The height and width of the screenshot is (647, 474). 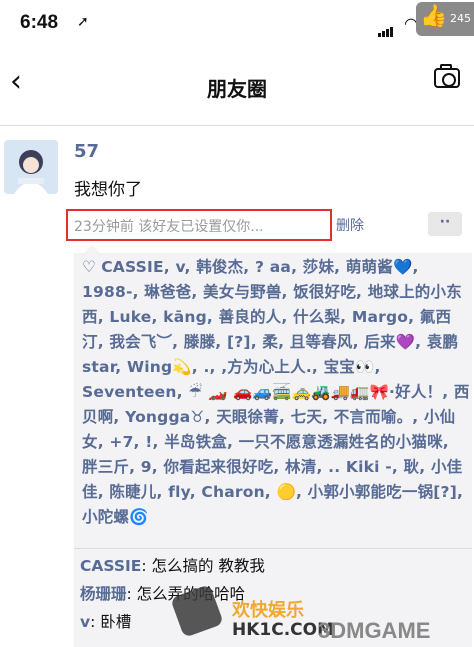 I want to click on comment-item: CASSIE: 怎么搞的 教教我, so click(x=172, y=565).